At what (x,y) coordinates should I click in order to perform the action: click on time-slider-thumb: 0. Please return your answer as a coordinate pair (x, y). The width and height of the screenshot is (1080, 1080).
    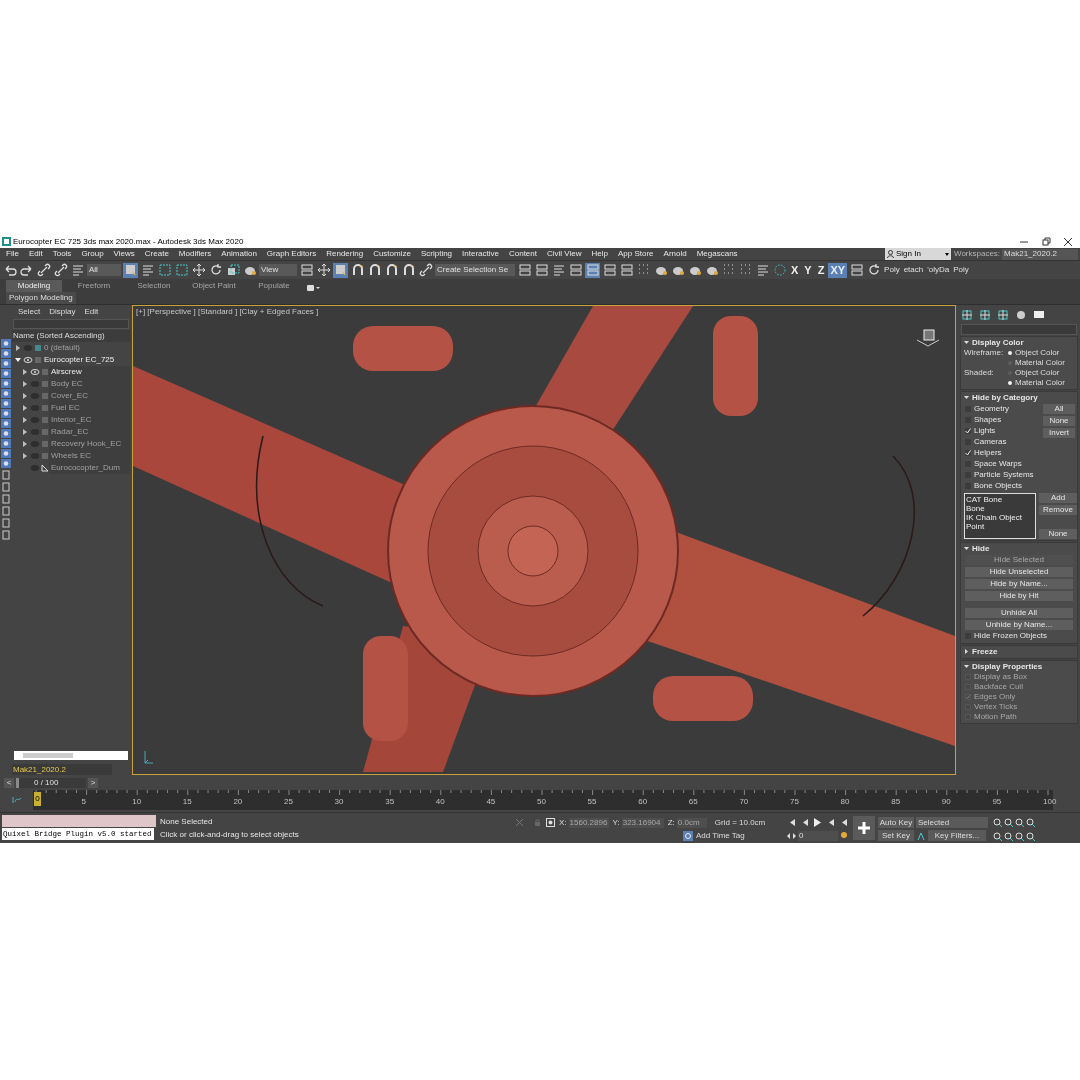
    Looking at the image, I should click on (37, 799).